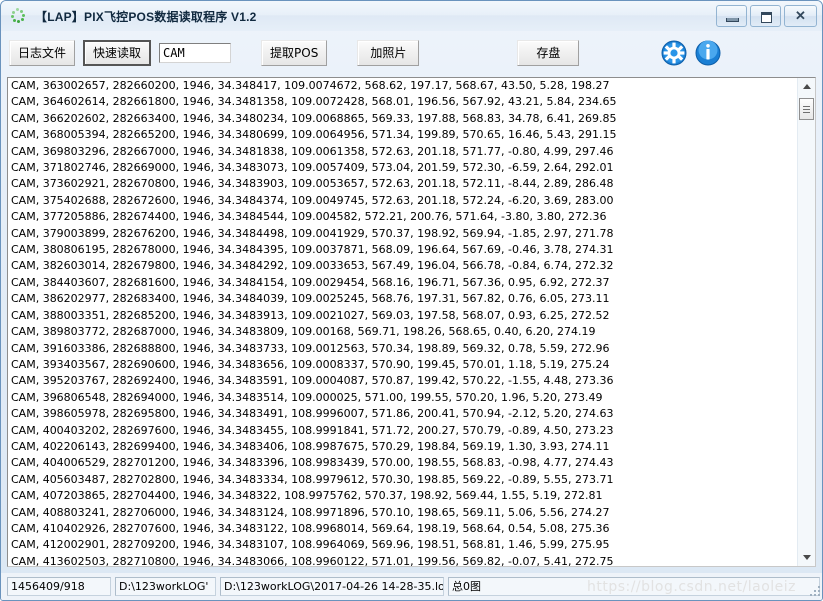  What do you see at coordinates (806, 322) in the screenshot?
I see `vertical-scrollbar` at bounding box center [806, 322].